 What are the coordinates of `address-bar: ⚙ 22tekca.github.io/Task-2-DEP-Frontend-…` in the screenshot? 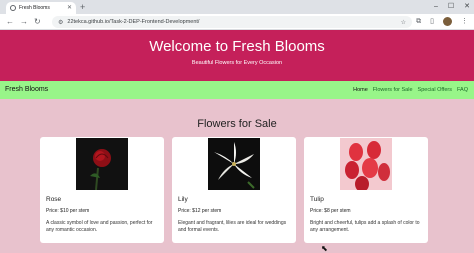 It's located at (232, 22).